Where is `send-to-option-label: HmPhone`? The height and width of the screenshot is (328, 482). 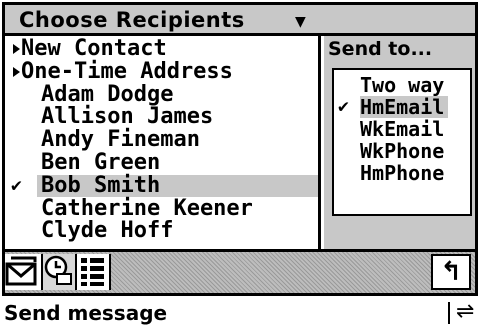 send-to-option-label: HmPhone is located at coordinates (402, 173).